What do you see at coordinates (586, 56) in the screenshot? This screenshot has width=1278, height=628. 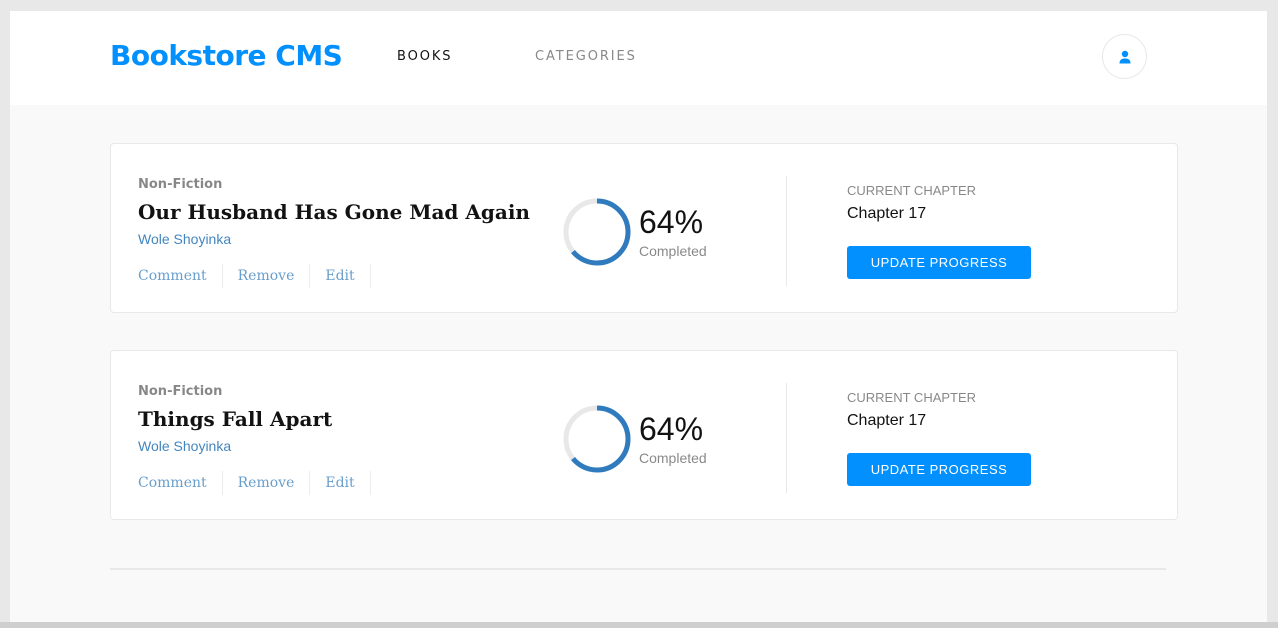 I see `nav-categories-link: CATEGORIES` at bounding box center [586, 56].